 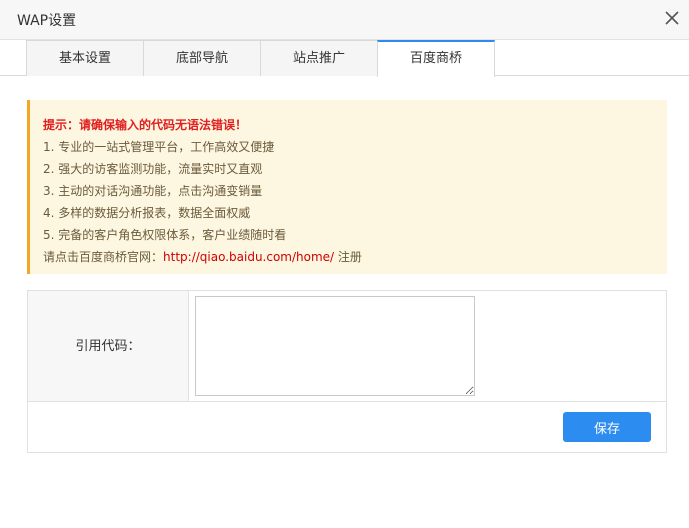 I want to click on baidu-shangqiao-link: http://qiao.baidu.com/home/, so click(x=248, y=257).